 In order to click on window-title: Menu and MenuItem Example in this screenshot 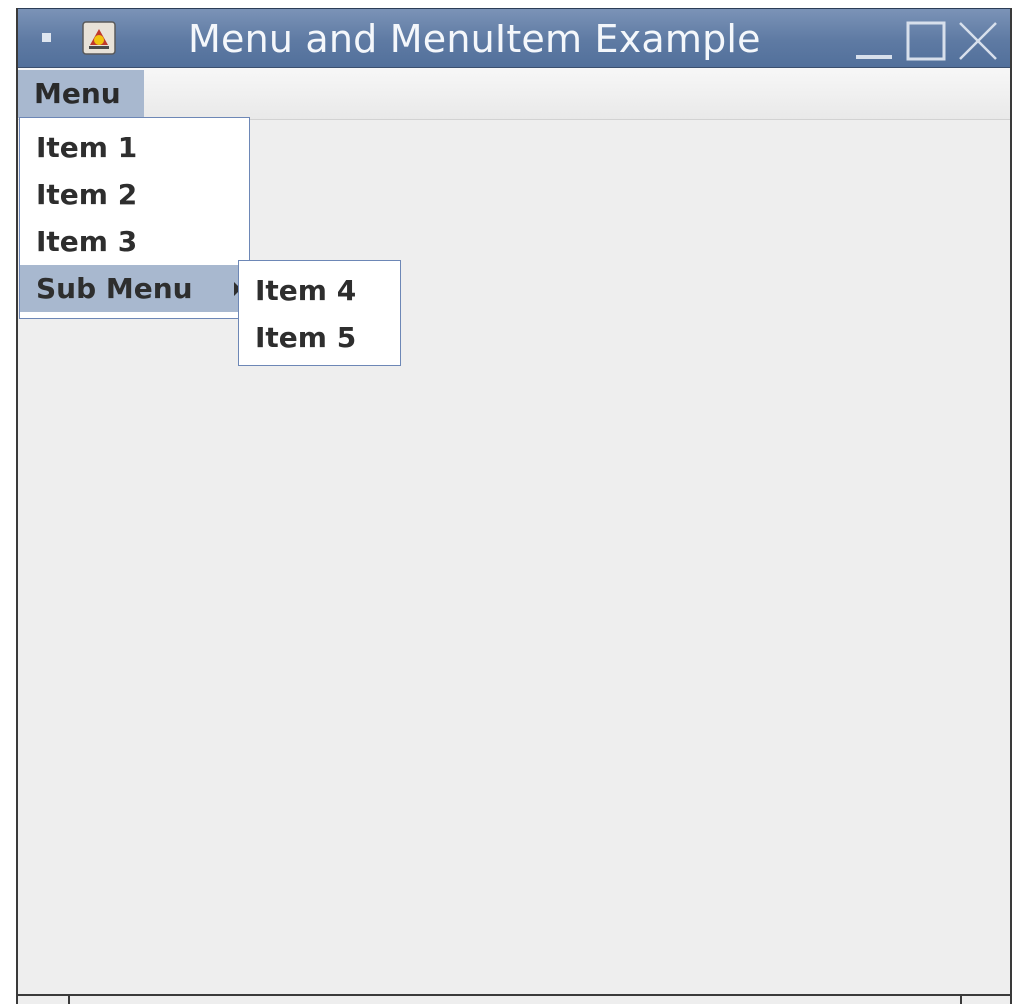, I will do `click(474, 39)`.